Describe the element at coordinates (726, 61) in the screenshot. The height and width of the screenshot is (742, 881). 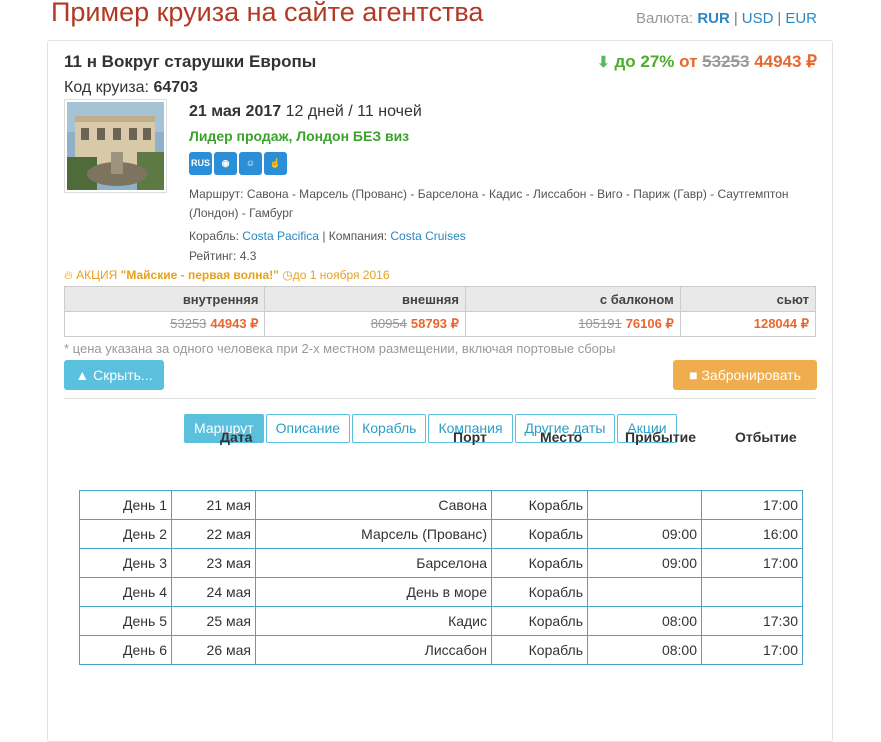
I see `old-price: 53253` at that location.